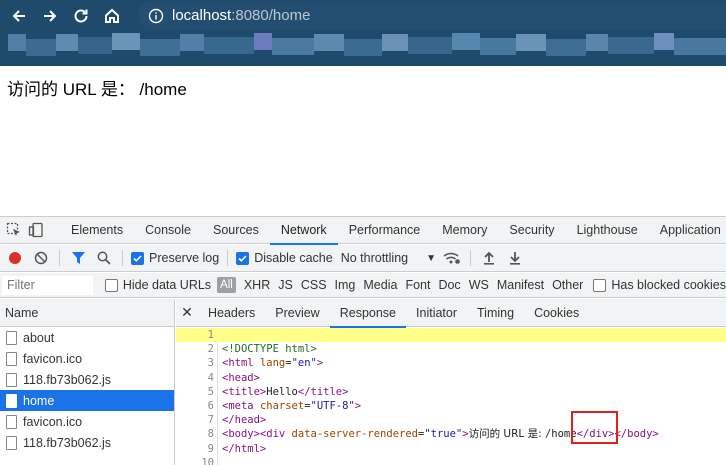 The height and width of the screenshot is (465, 726). I want to click on arrow-right-icon, so click(50, 15).